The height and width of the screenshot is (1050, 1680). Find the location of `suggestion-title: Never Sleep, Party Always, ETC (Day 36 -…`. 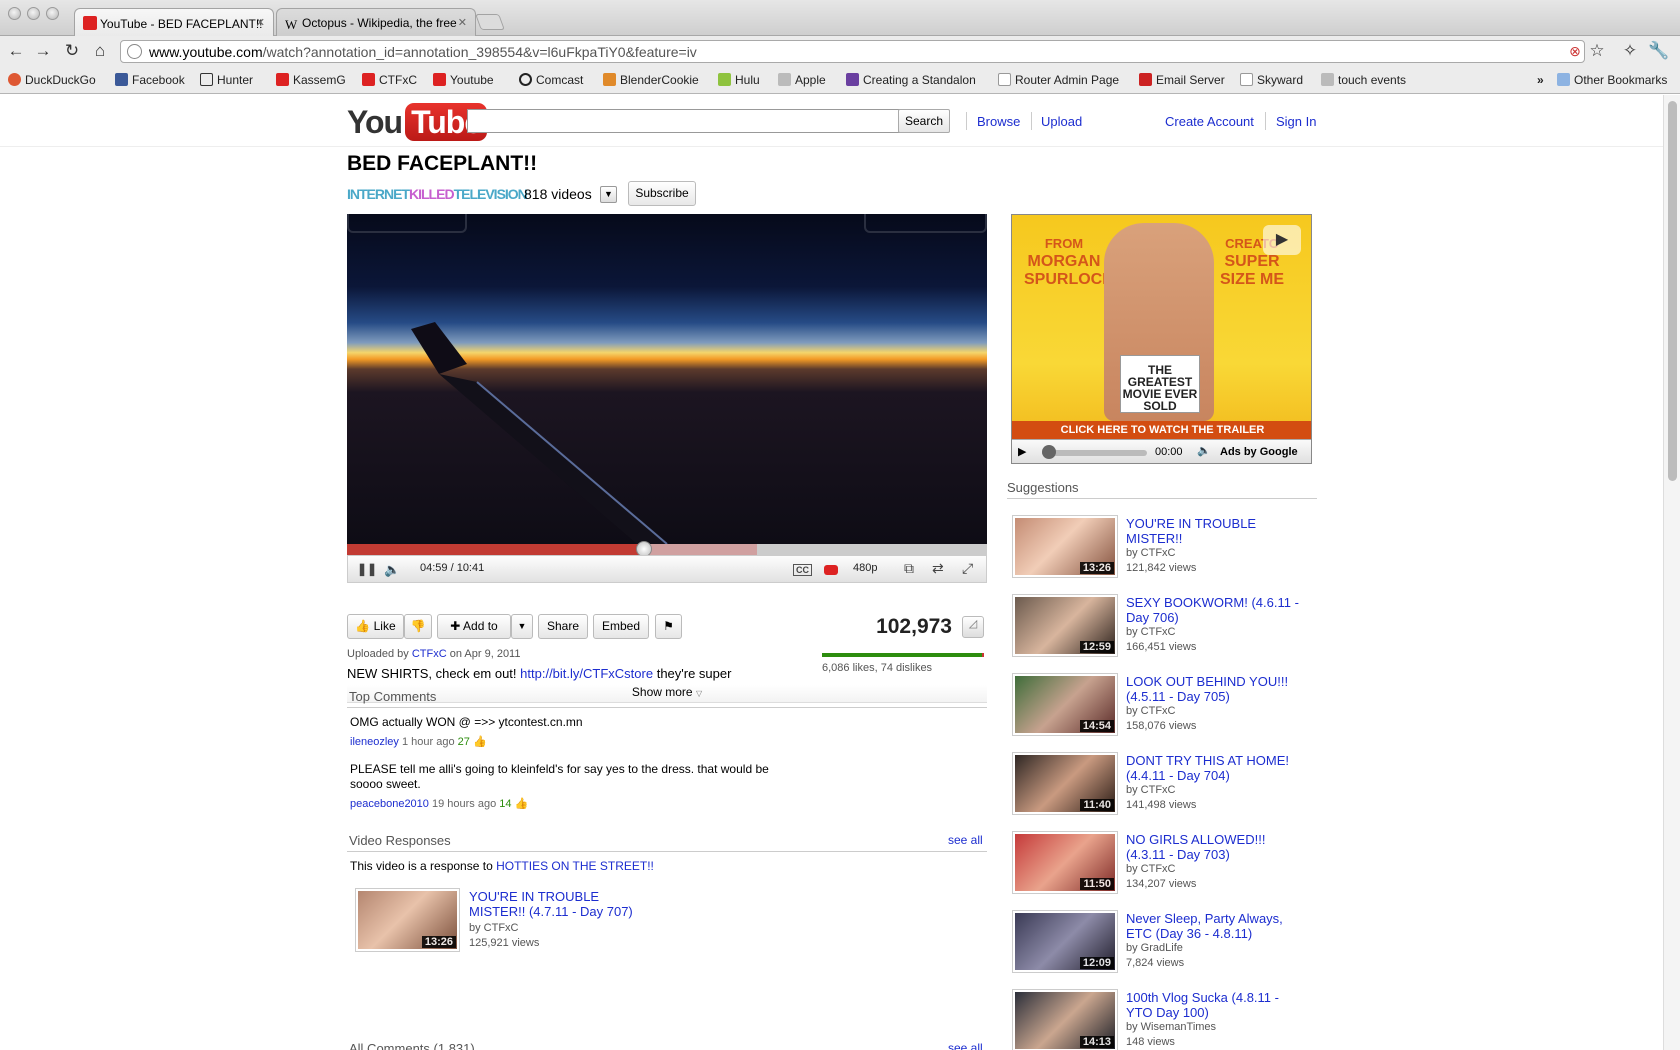

suggestion-title: Never Sleep, Party Always, ETC (Day 36 -… is located at coordinates (1216, 926).